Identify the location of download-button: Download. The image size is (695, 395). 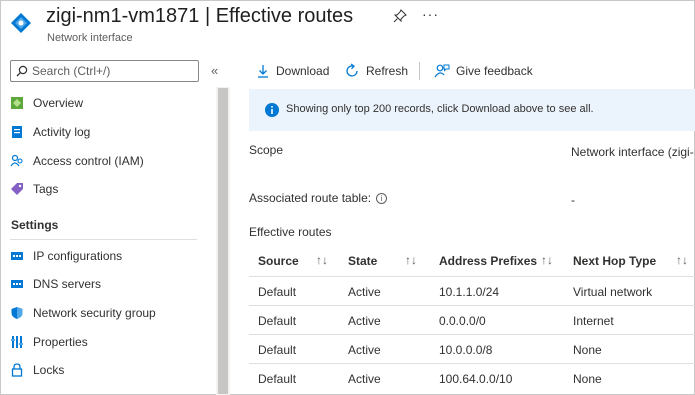
(292, 71).